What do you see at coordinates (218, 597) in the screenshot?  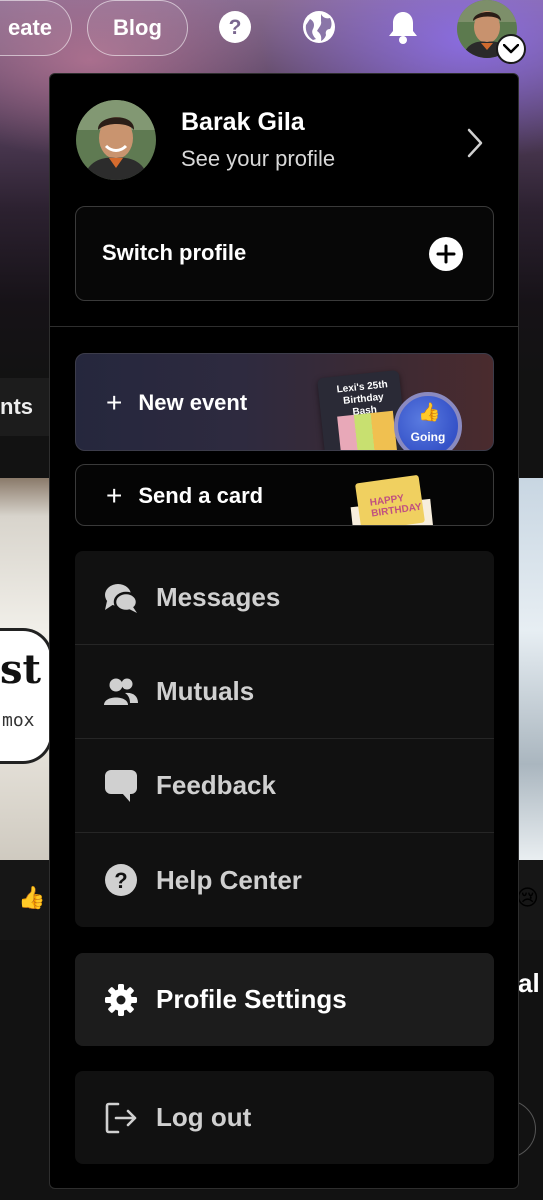 I see `menu-item-label: Messages` at bounding box center [218, 597].